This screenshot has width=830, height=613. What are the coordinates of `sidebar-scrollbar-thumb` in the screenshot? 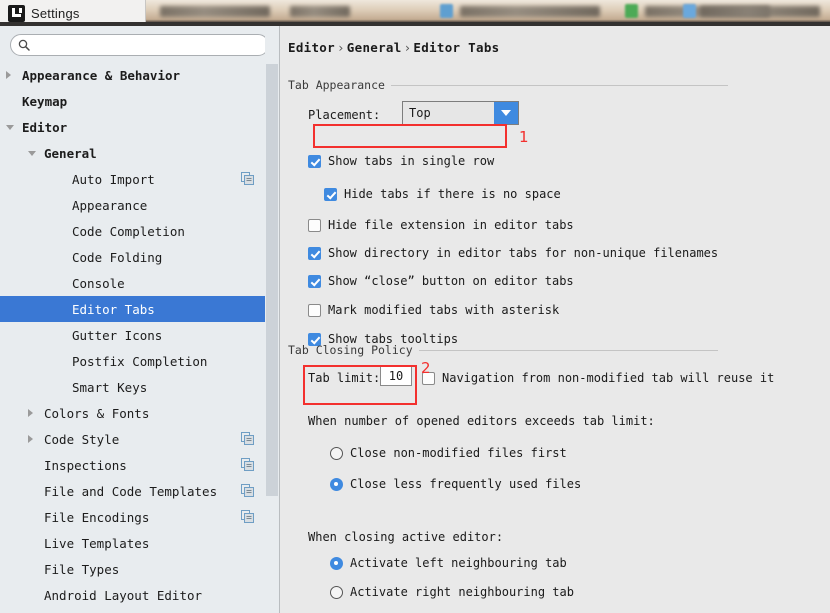 It's located at (272, 280).